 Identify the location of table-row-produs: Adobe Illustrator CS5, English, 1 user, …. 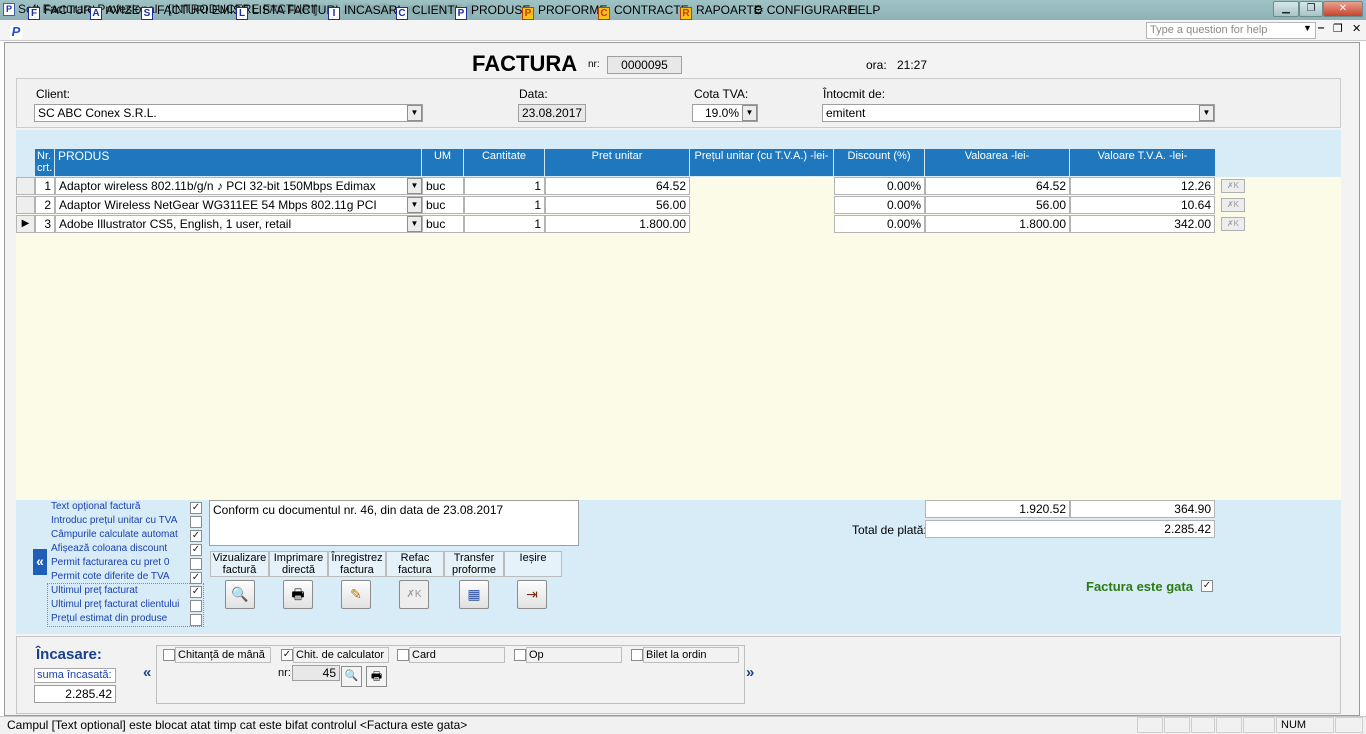
(239, 224).